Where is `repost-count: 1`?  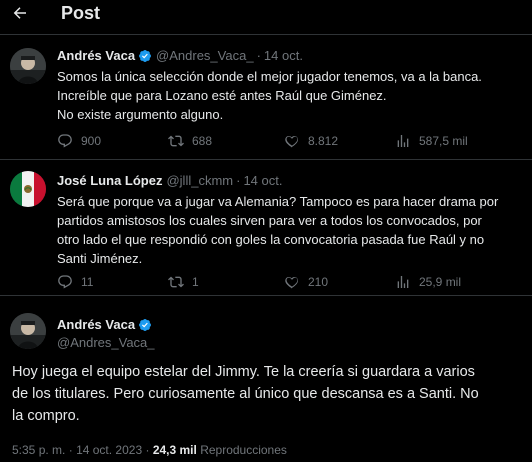
repost-count: 1 is located at coordinates (195, 282).